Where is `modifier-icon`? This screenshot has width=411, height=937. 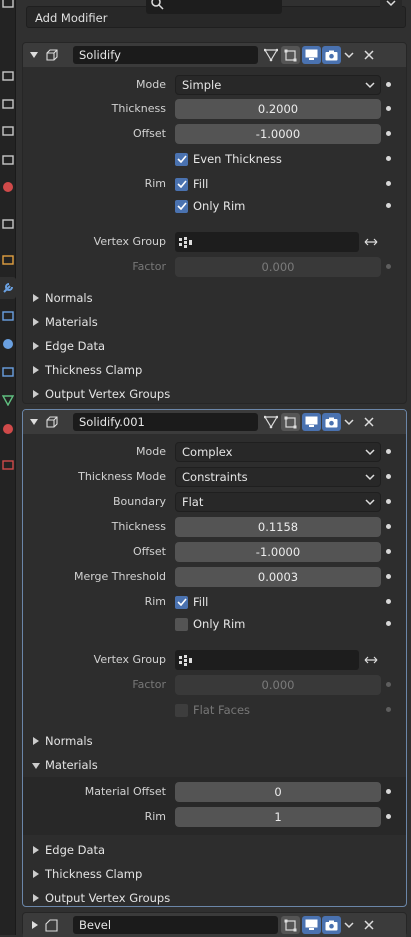 modifier-icon is located at coordinates (8, 288).